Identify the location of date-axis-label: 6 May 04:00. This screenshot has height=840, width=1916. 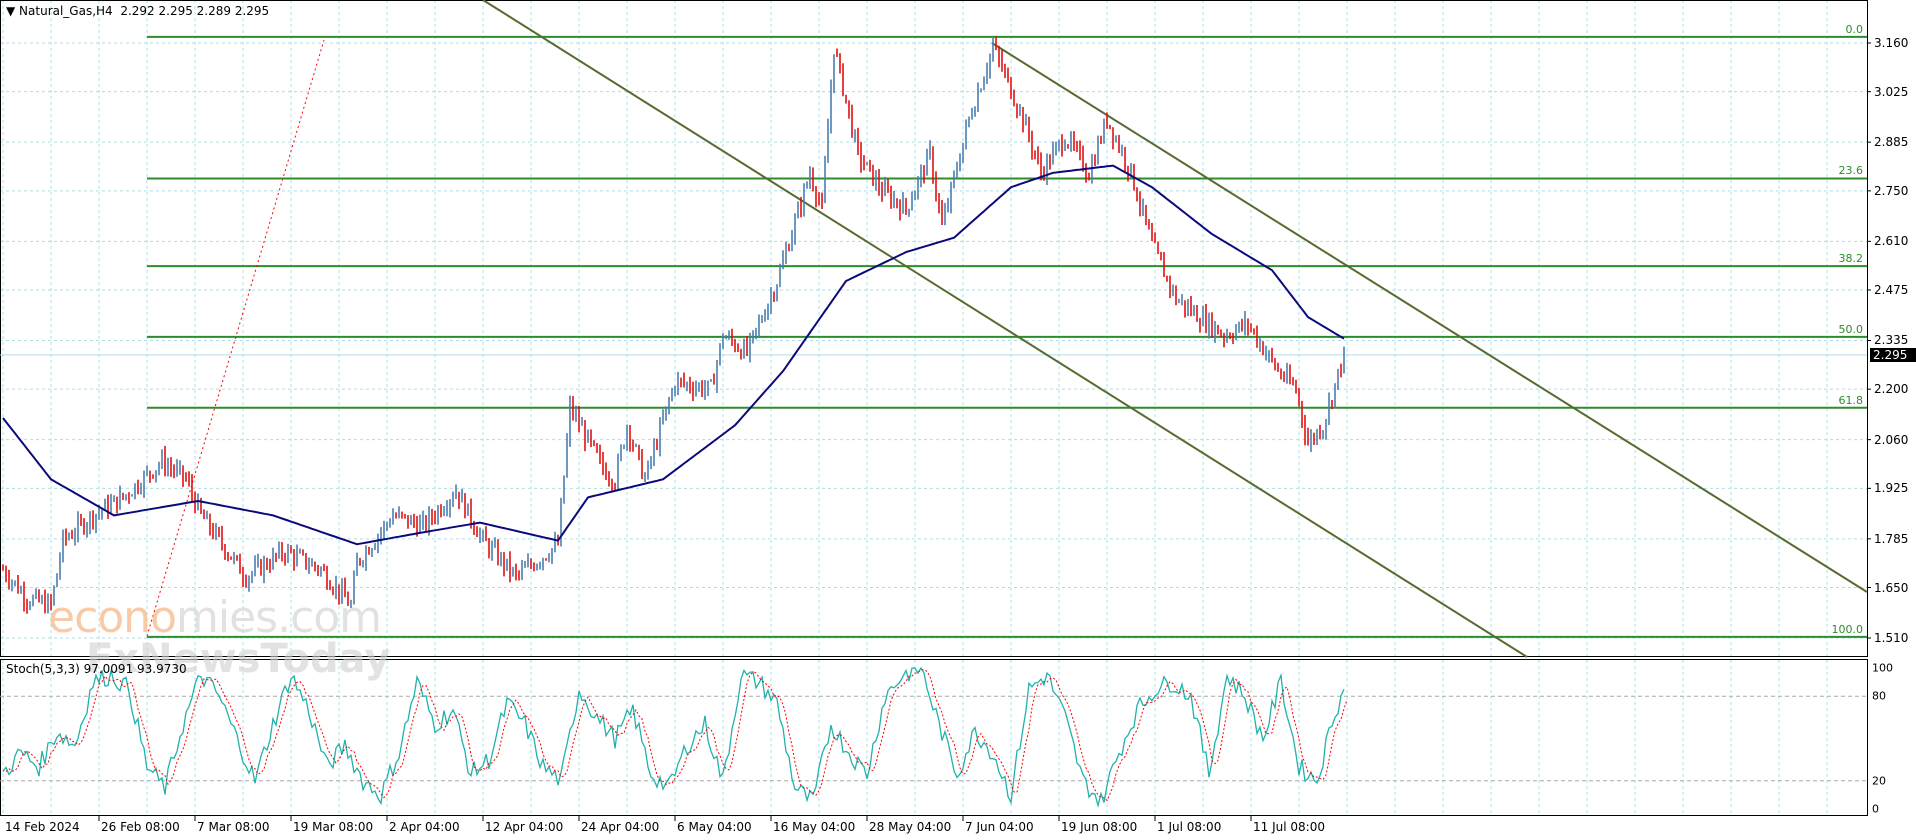
(714, 827).